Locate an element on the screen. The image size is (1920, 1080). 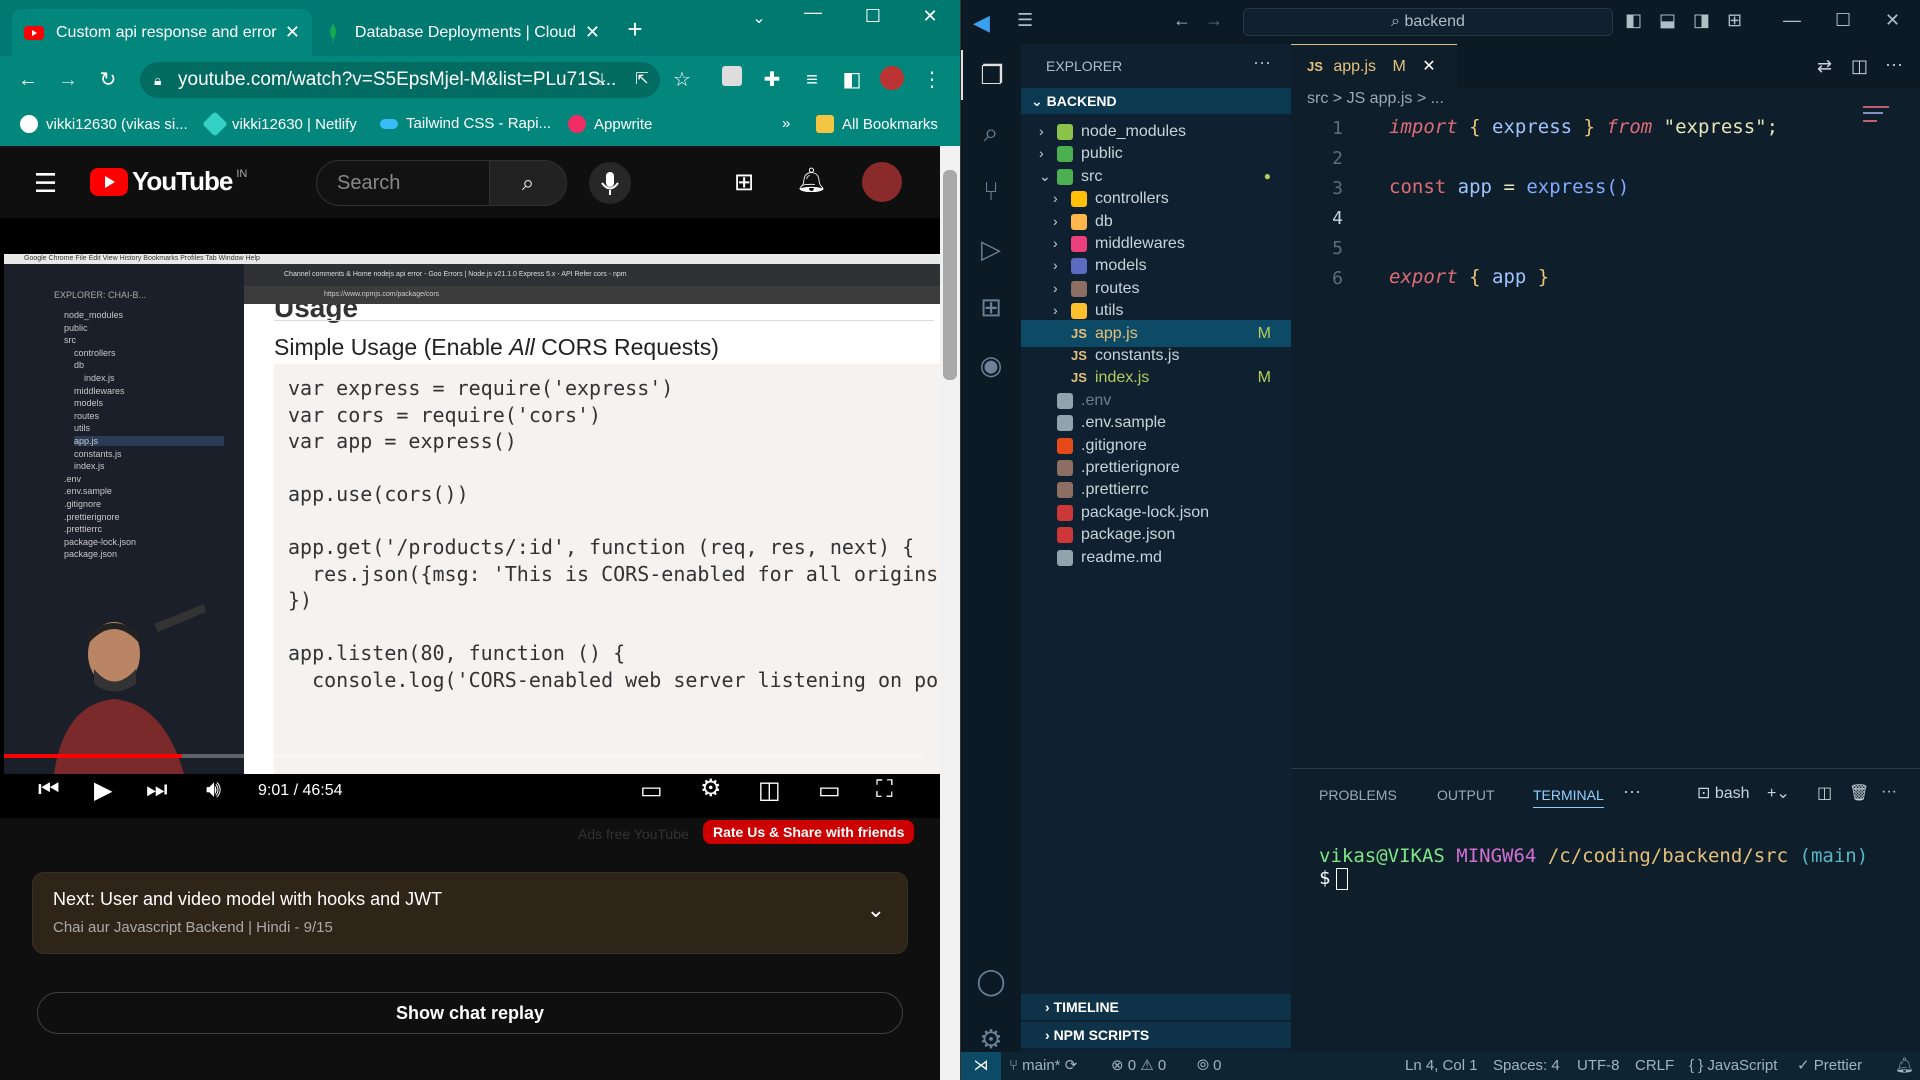
source-control-icon: ⑂ is located at coordinates (991, 191).